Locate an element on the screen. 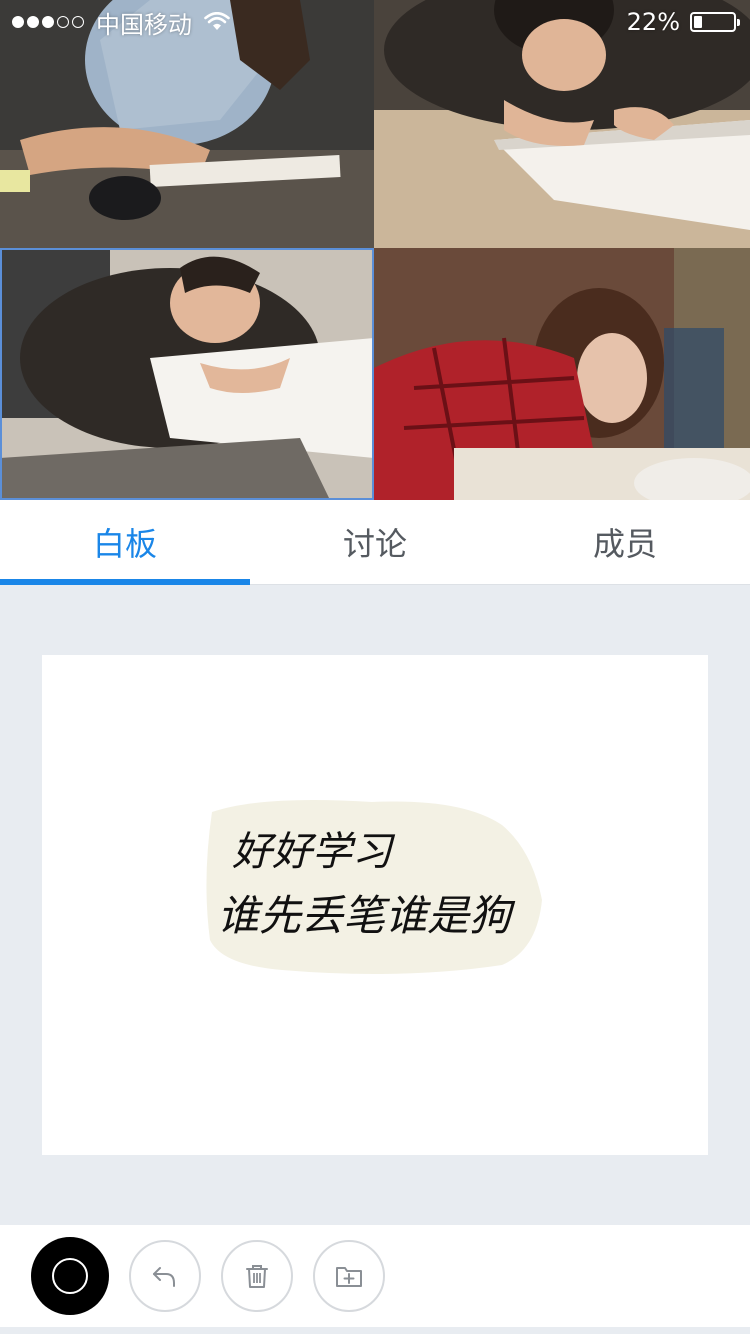 This screenshot has width=750, height=1334. handwriting-image: 好好学习 谁先丢笔谁是狗 is located at coordinates (374, 886).